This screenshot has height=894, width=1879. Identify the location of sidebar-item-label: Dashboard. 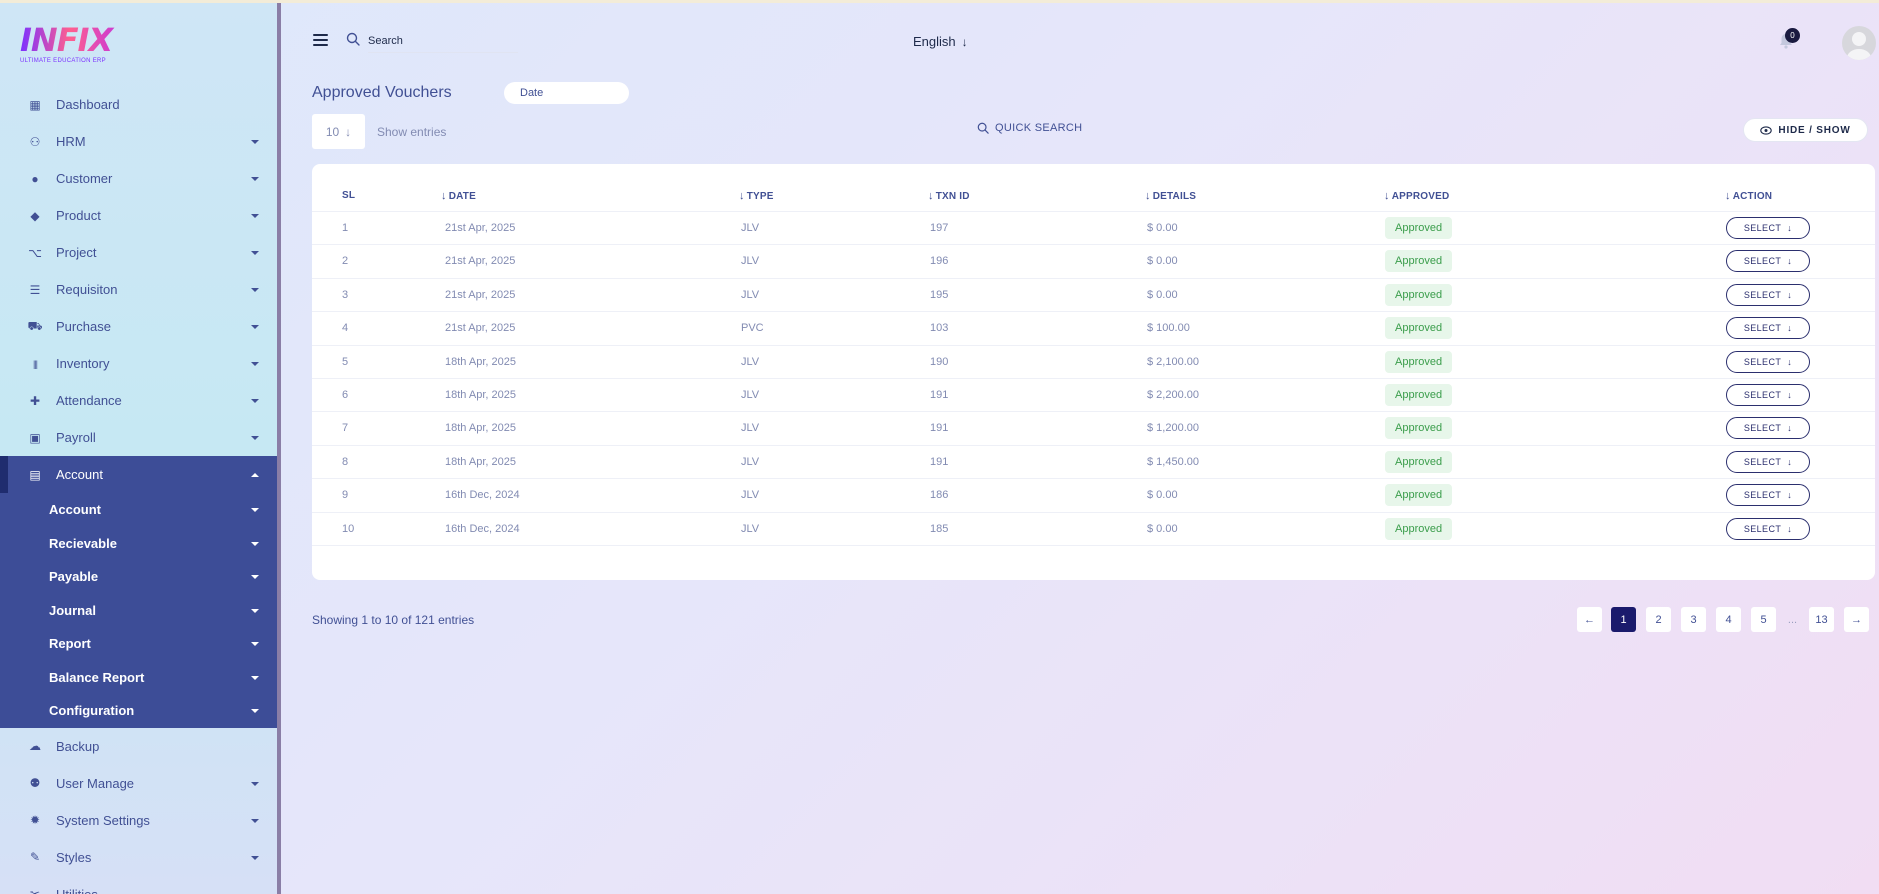
(88, 104).